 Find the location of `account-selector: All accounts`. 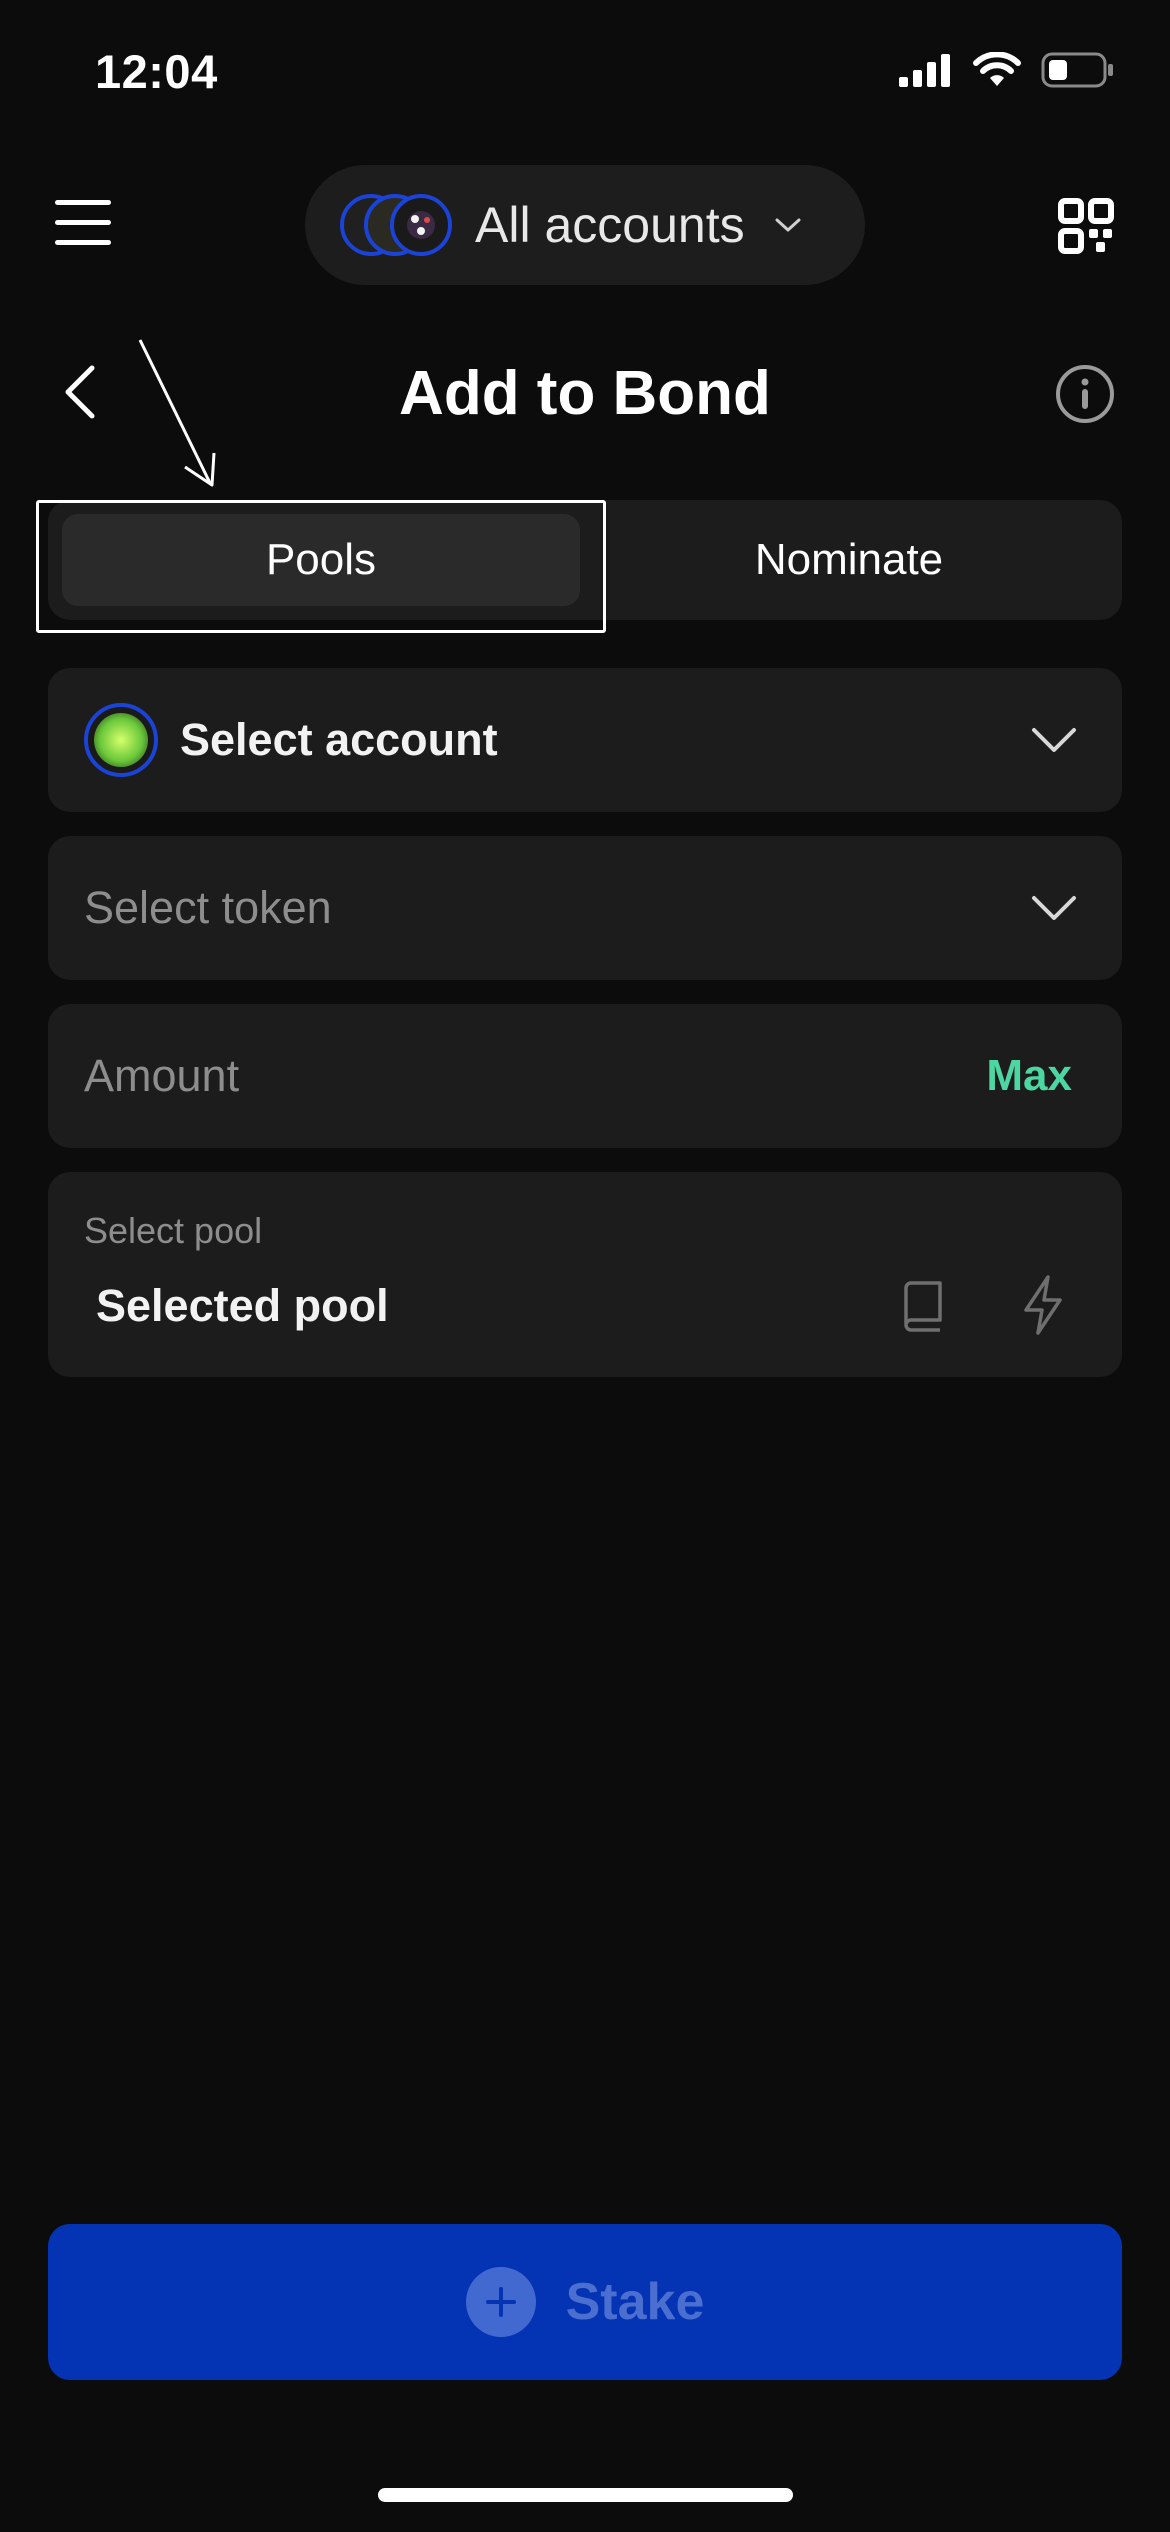

account-selector: All accounts is located at coordinates (585, 225).